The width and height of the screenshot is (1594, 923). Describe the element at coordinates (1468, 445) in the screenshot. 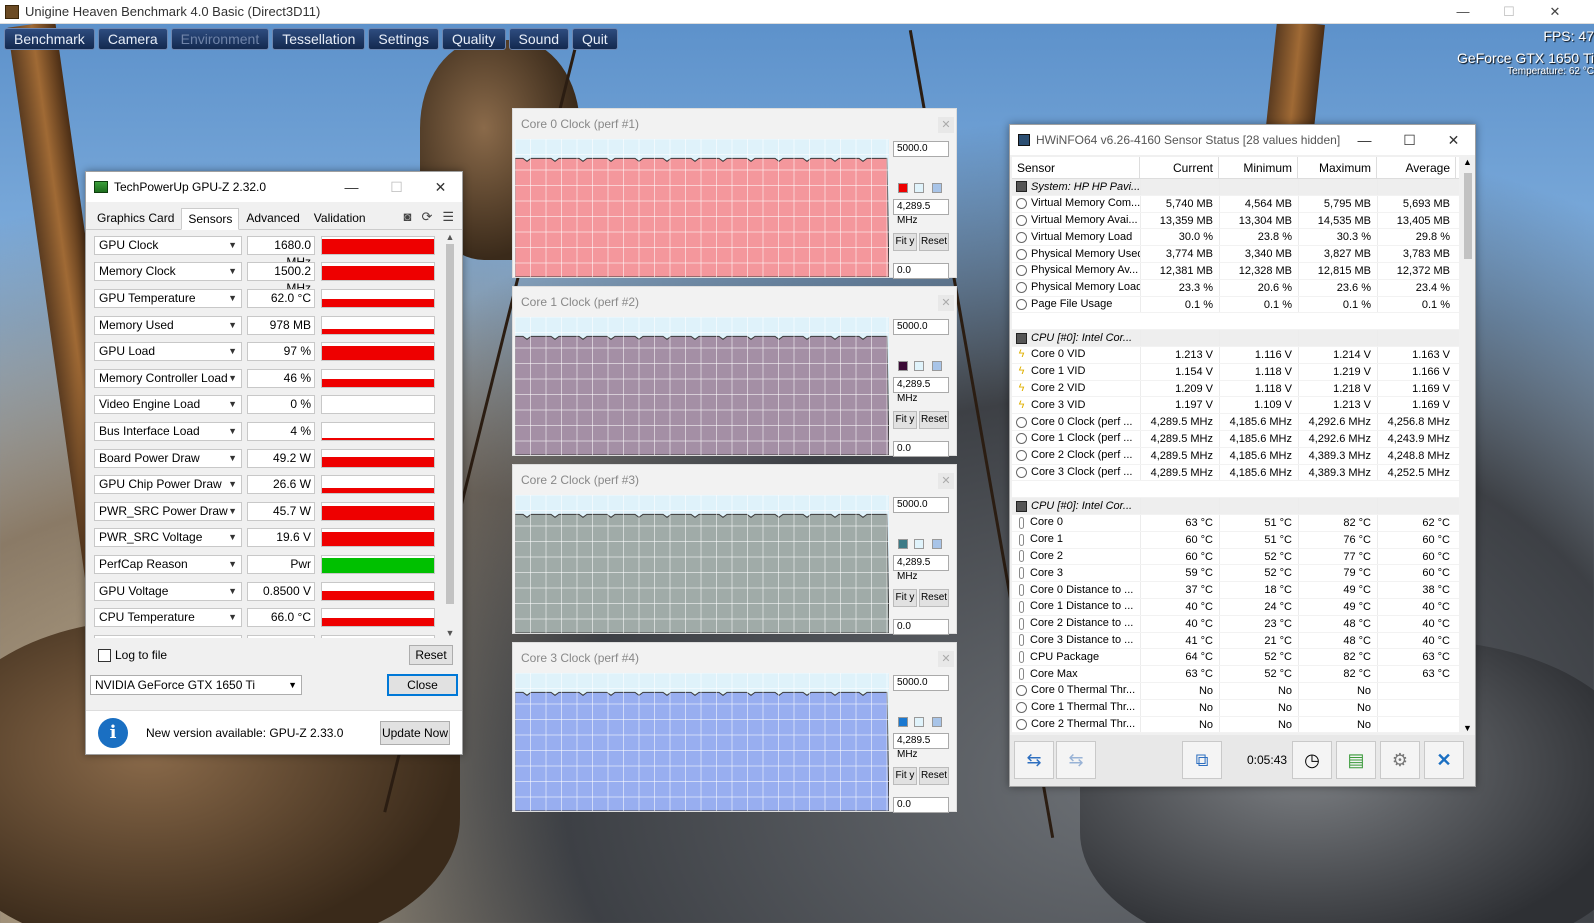

I see `hwinfo-scrollbar: ▲ ▼` at that location.